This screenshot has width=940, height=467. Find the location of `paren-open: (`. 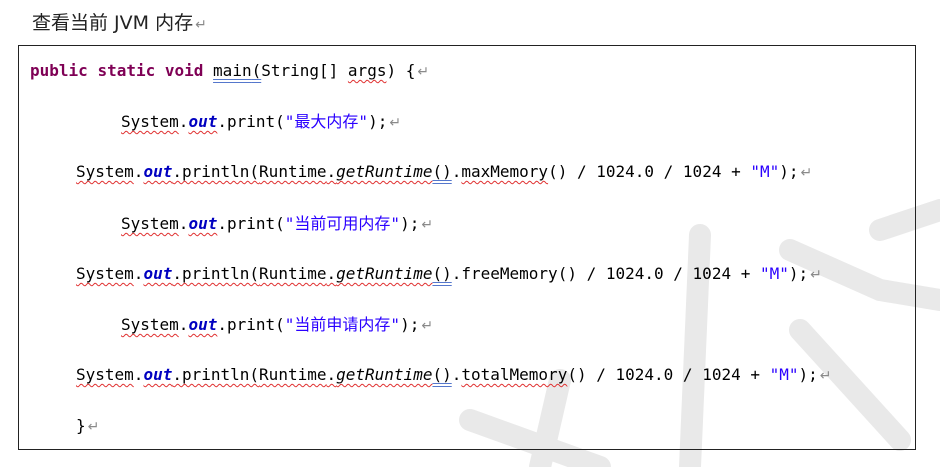

paren-open: ( is located at coordinates (256, 70).